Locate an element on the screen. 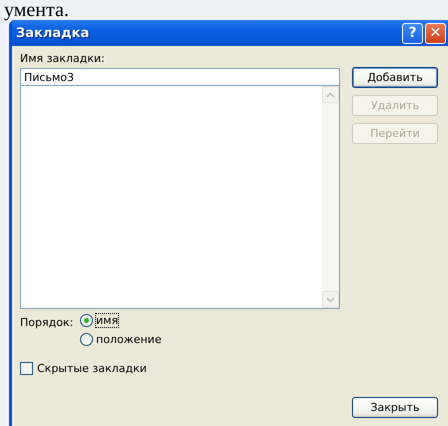 The image size is (448, 426). document-text: умента. is located at coordinates (36, 10).